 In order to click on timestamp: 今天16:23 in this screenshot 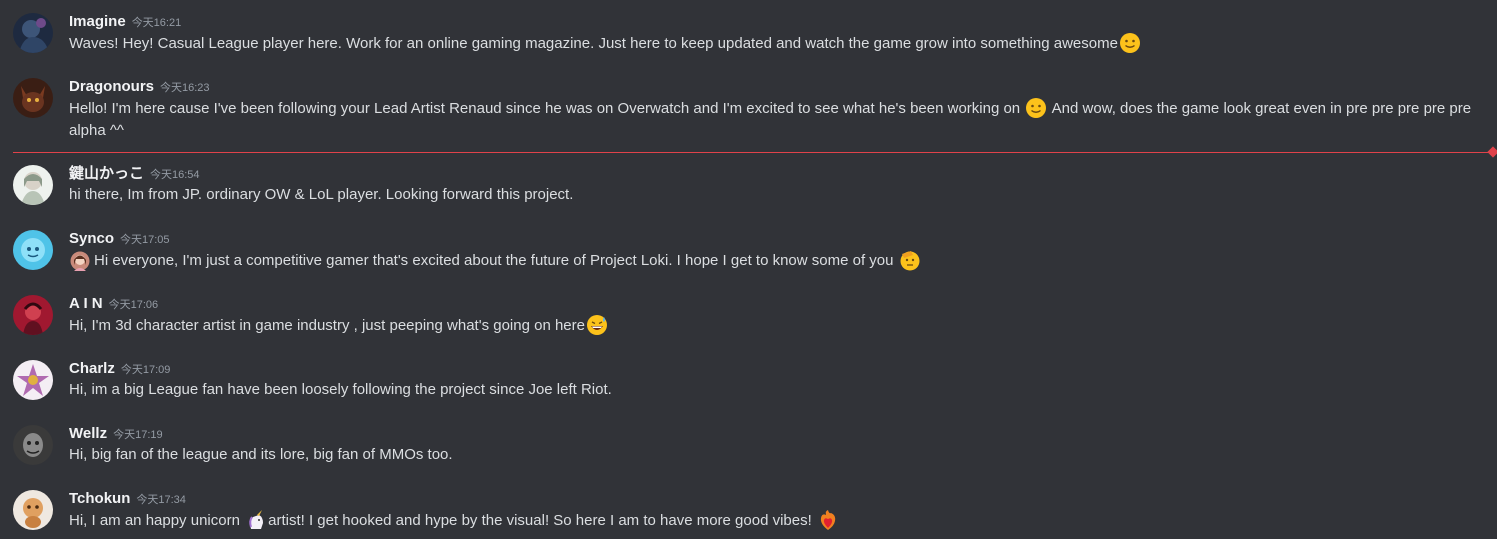, I will do `click(185, 88)`.